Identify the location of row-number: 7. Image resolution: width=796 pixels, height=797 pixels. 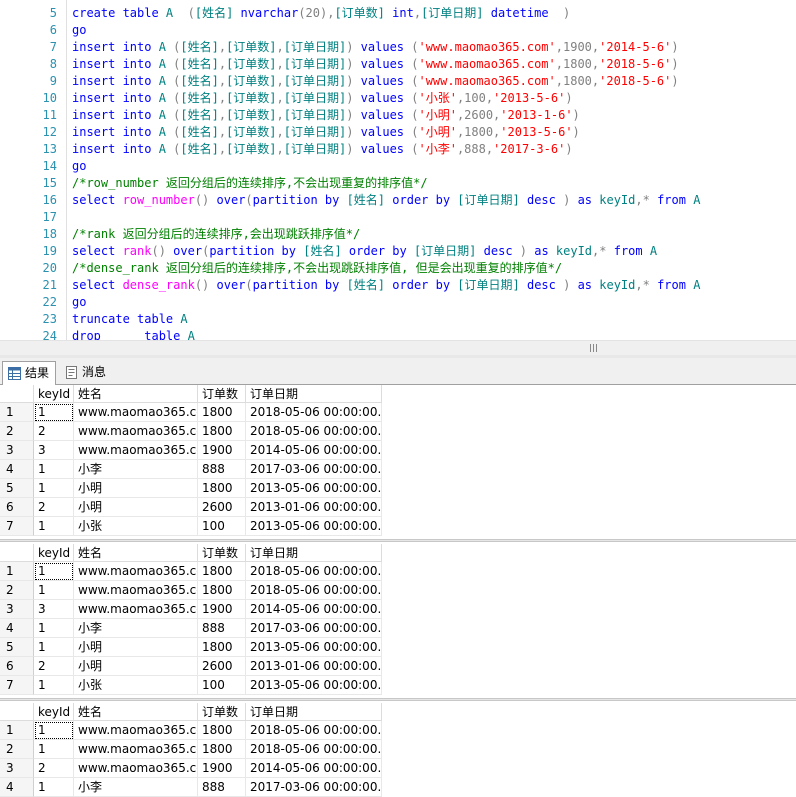
(17, 526).